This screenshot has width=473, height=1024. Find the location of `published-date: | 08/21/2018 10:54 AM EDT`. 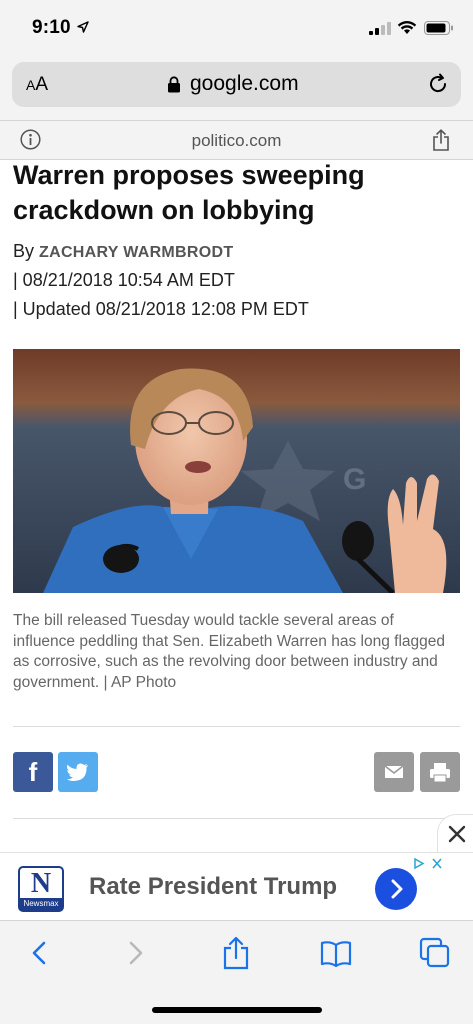

published-date: | 08/21/2018 10:54 AM EDT is located at coordinates (124, 280).